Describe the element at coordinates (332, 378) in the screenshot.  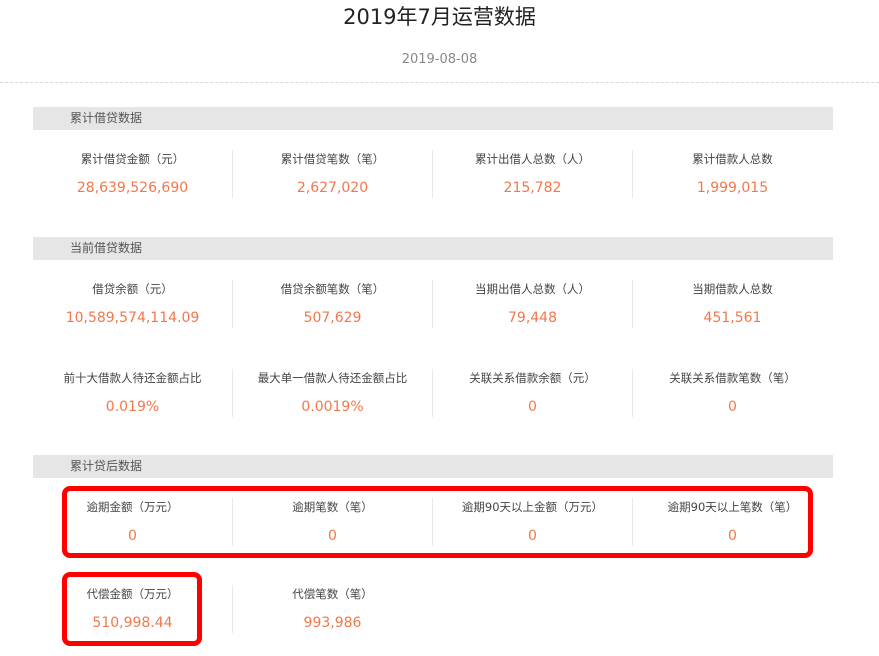
I see `stat-label: 最大单一借款人待还金额占比` at that location.